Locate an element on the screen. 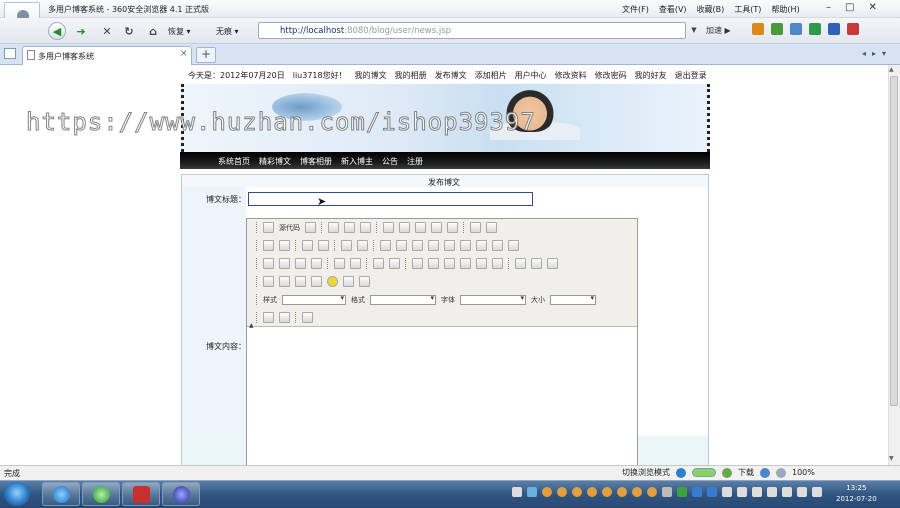 This screenshot has width=900, height=508. stop-button: ✕ is located at coordinates (107, 31).